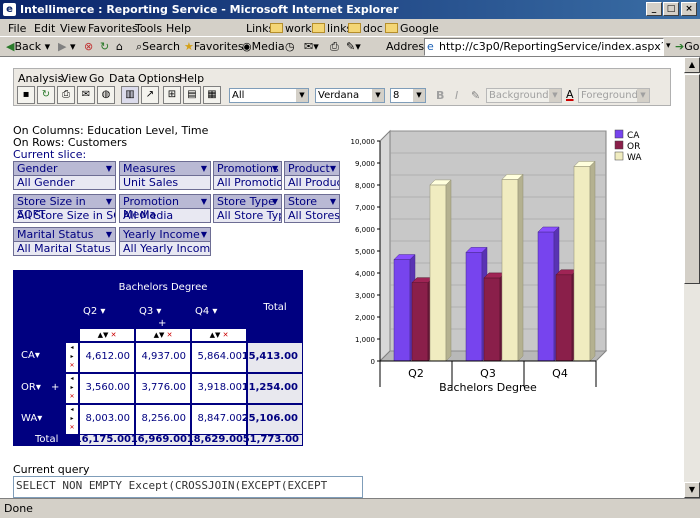 Image resolution: width=700 pixels, height=518 pixels. I want to click on dropdown-arrow-icon: ▼, so click(203, 201).